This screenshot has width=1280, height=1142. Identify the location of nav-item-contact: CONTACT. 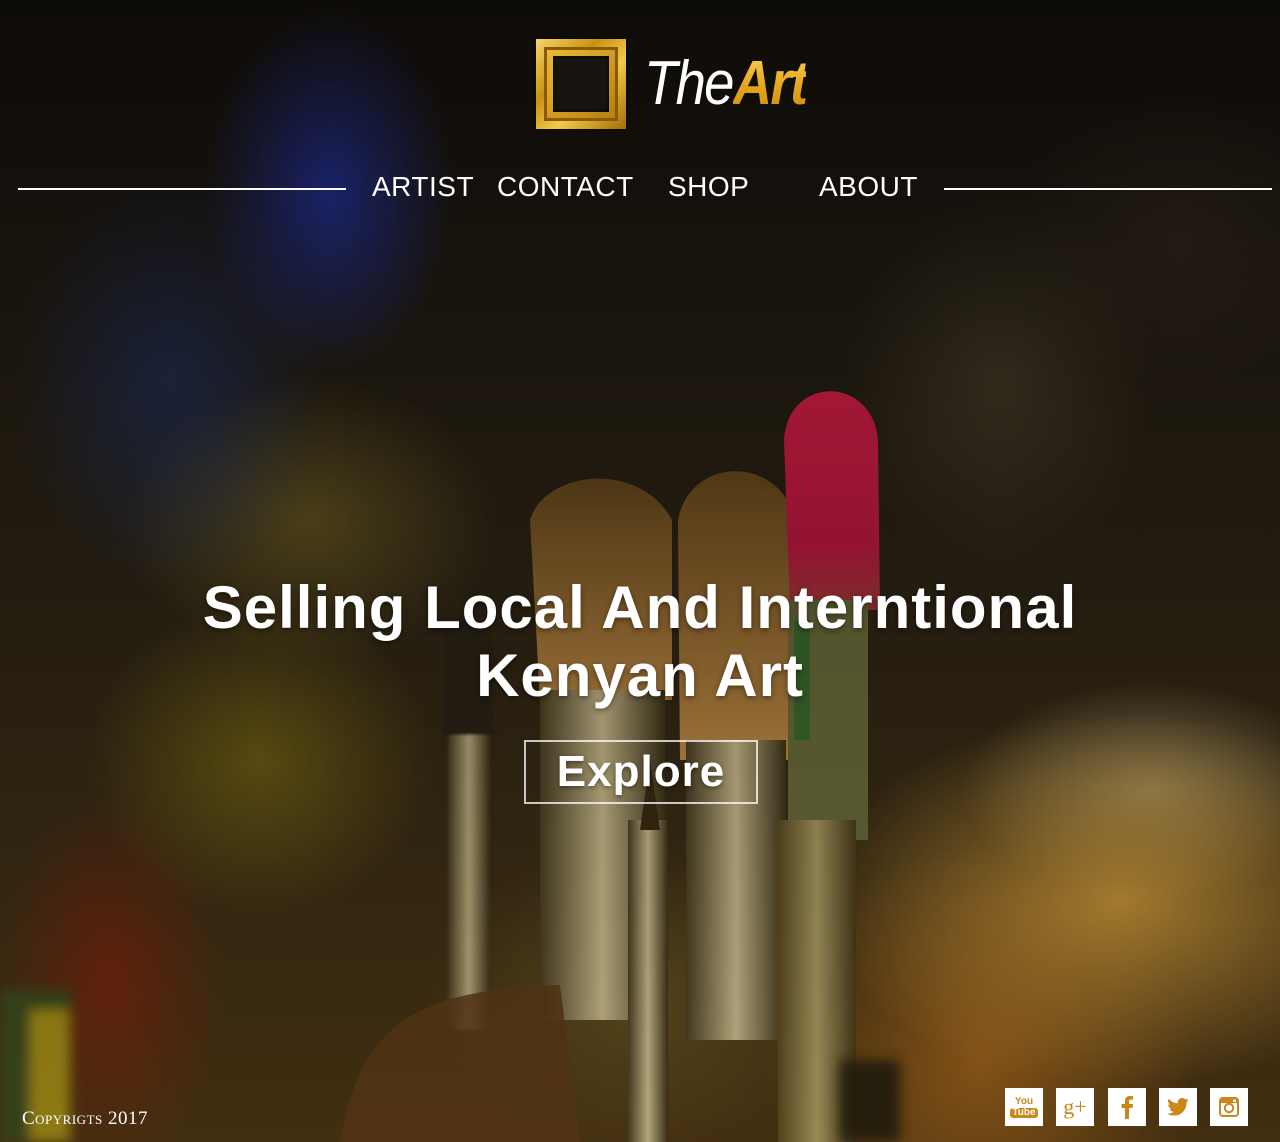
(565, 187).